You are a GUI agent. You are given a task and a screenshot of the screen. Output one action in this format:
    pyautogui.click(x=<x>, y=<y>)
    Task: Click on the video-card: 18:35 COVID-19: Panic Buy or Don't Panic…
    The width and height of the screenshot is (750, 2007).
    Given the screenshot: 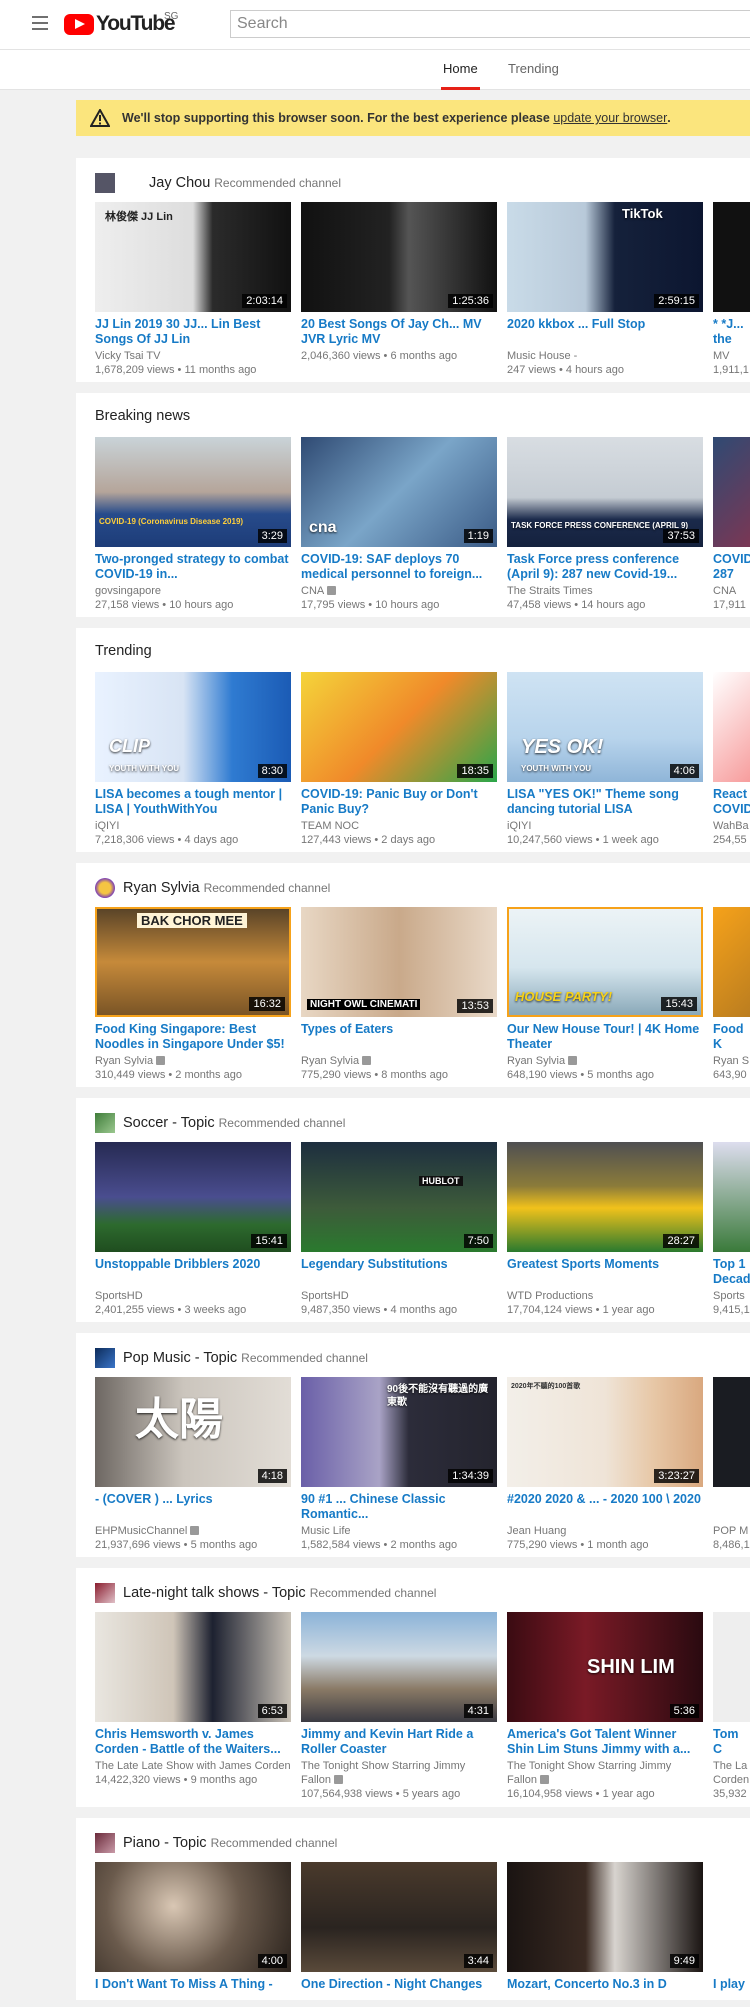 What is the action you would take?
    pyautogui.click(x=399, y=759)
    